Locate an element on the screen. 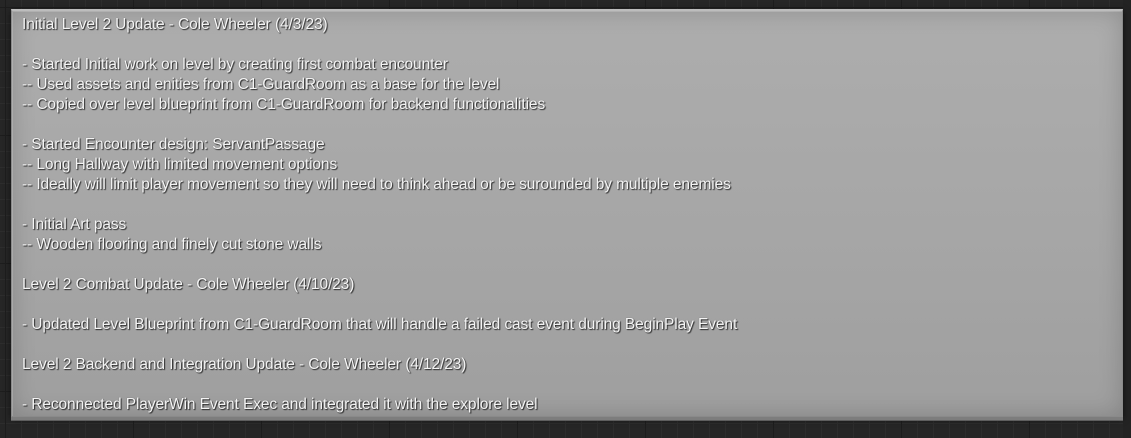 Image resolution: width=1131 pixels, height=438 pixels. comment-line: - Initial Art pass is located at coordinates (74, 224).